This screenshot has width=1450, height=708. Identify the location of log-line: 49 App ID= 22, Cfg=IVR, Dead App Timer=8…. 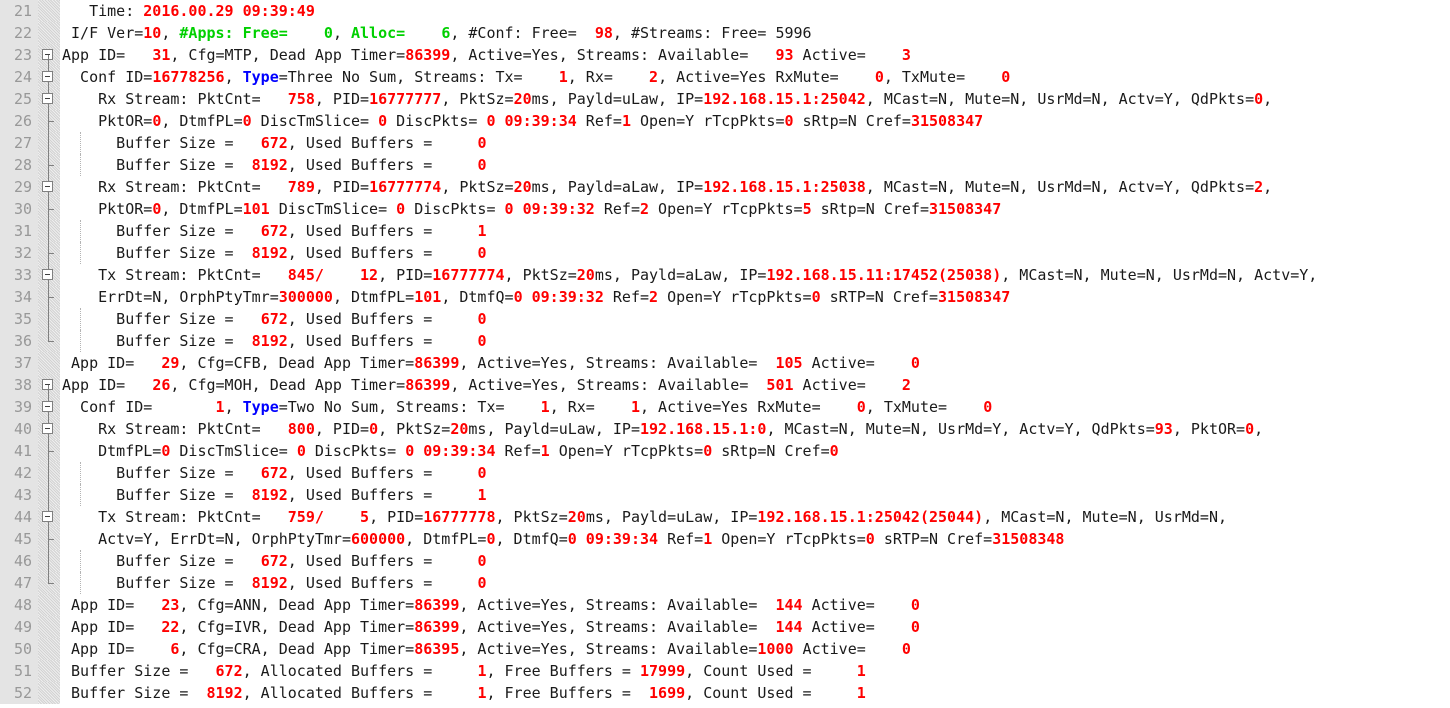
(725, 627).